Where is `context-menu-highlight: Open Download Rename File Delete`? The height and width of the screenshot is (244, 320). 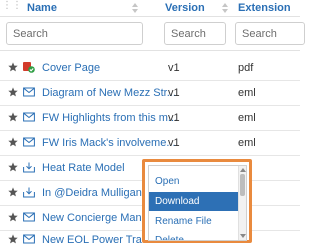
context-menu-highlight: Open Download Rename File Delete is located at coordinates (197, 201).